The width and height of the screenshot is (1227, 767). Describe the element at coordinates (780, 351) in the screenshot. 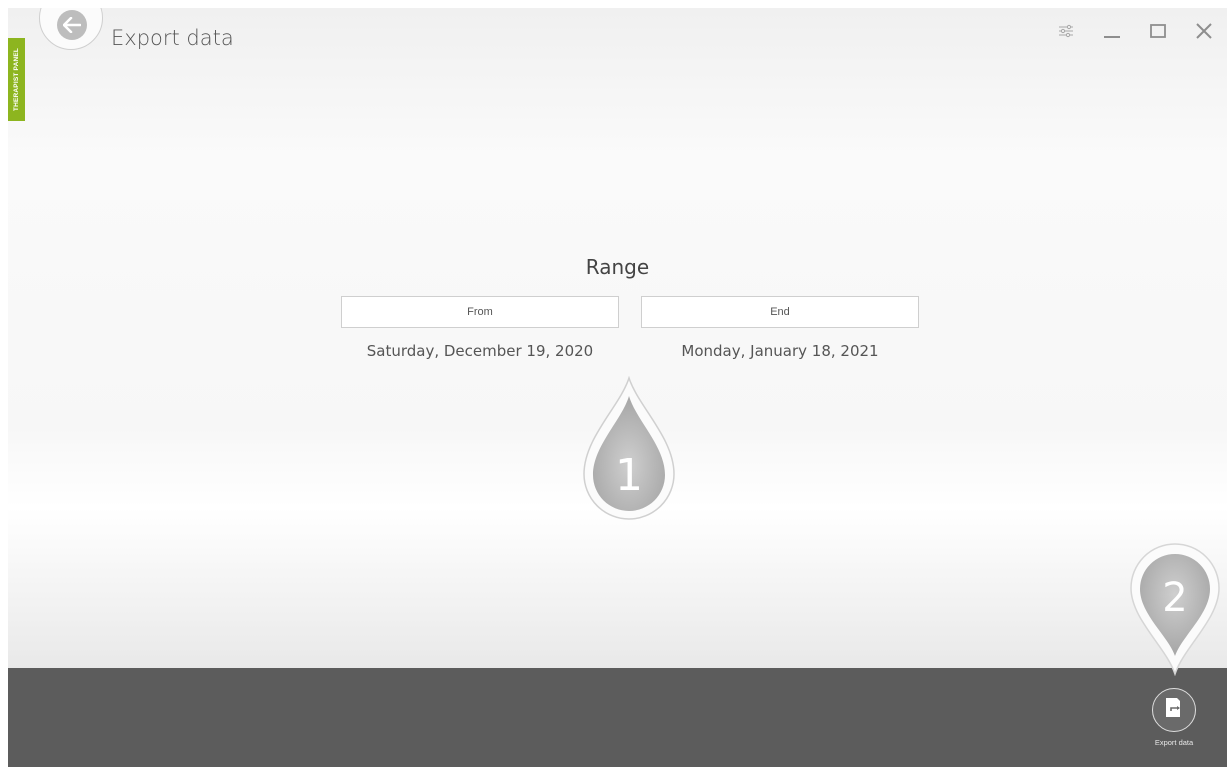

I see `end-date: Monday, January 18, 2021` at that location.